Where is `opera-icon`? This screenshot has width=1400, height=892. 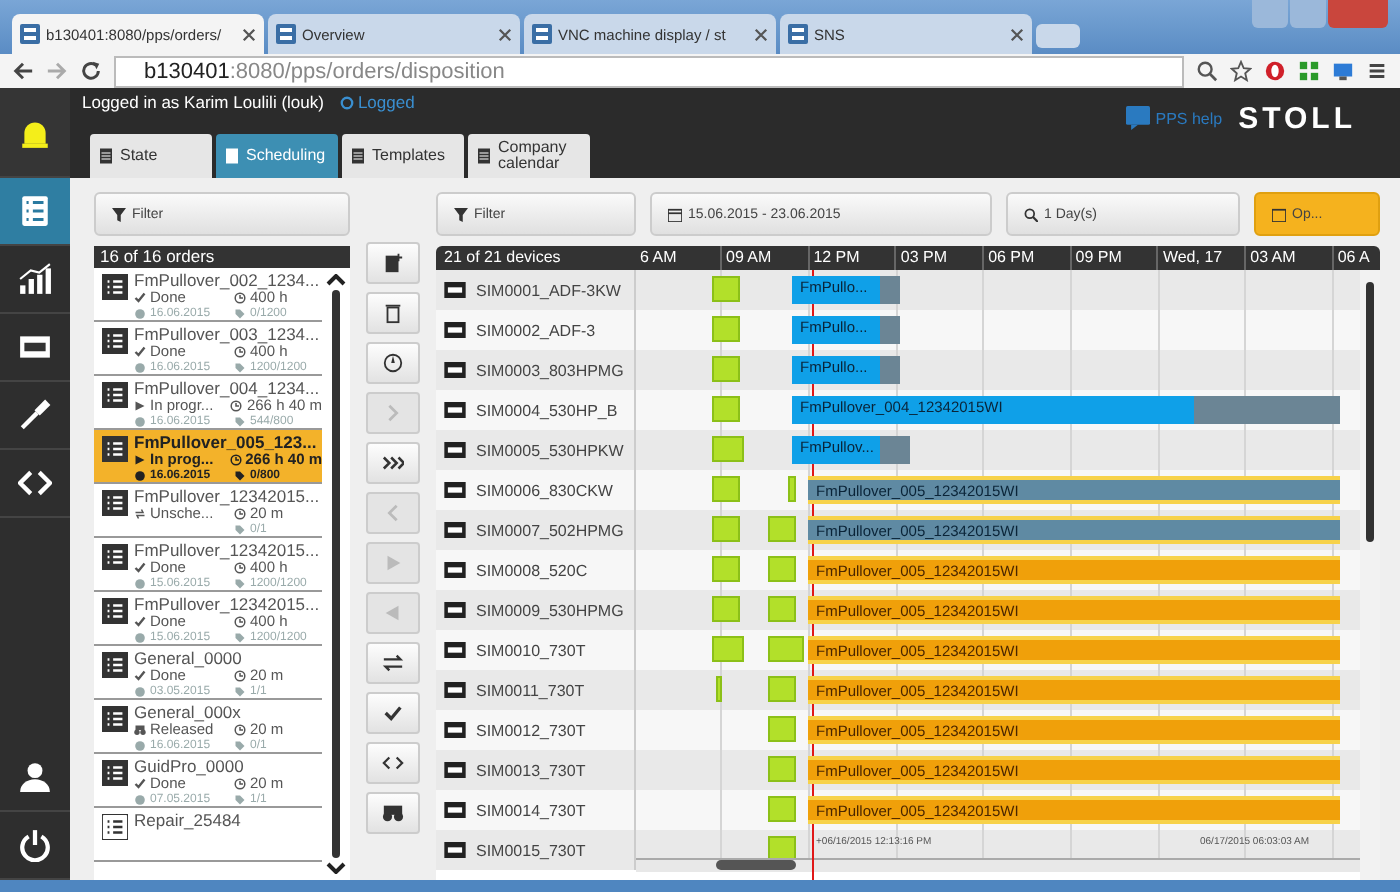 opera-icon is located at coordinates (1275, 71).